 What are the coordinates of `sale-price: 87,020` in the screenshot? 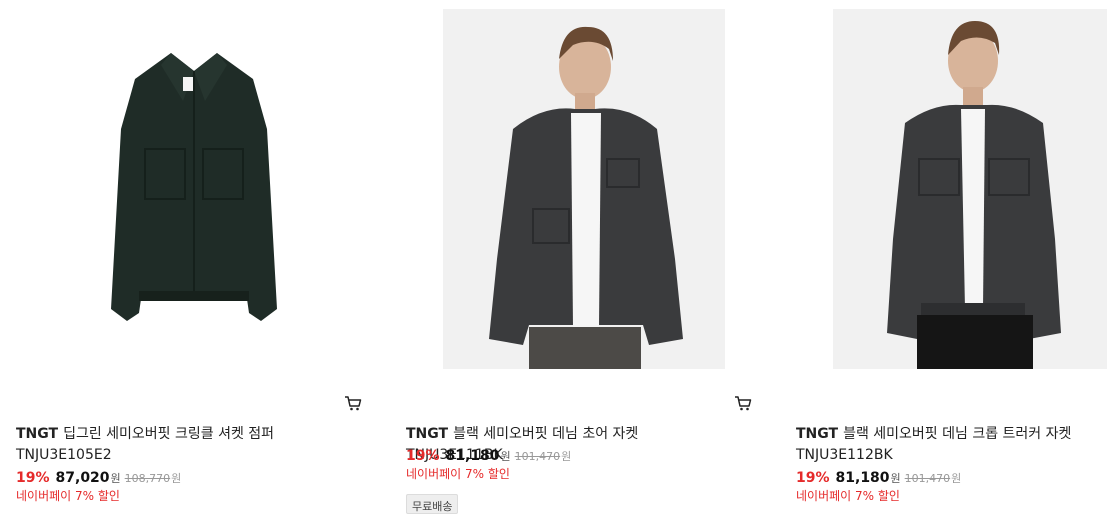 It's located at (82, 478).